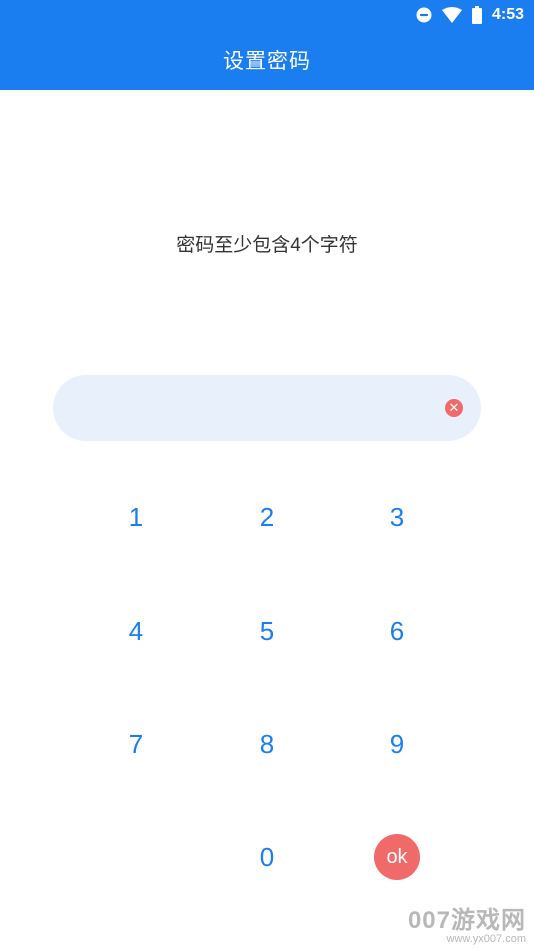 Image resolution: width=534 pixels, height=949 pixels. What do you see at coordinates (136, 631) in the screenshot?
I see `key-4: 4` at bounding box center [136, 631].